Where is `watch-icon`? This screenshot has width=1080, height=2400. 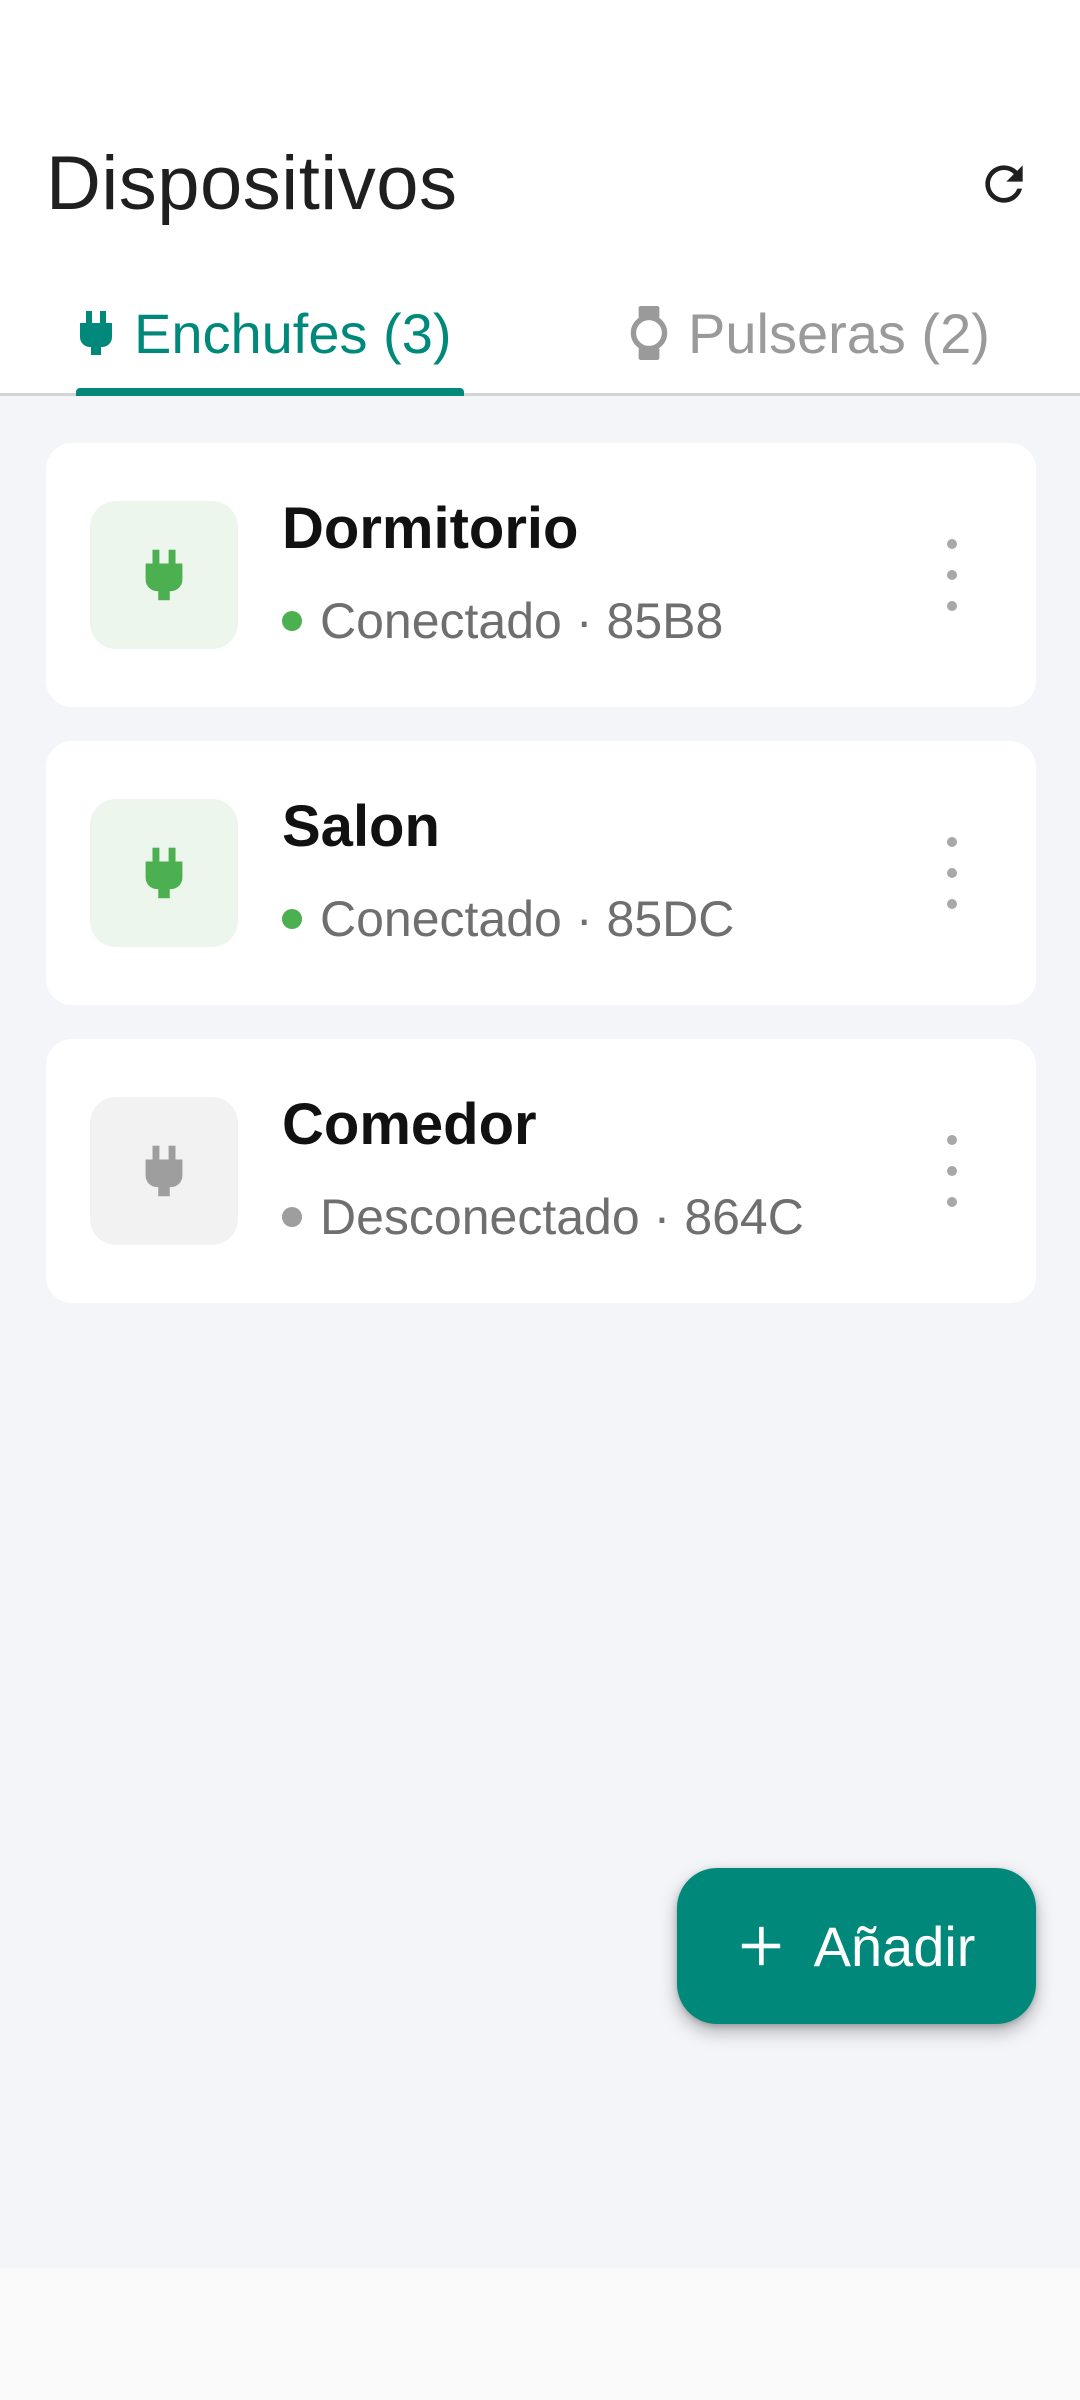 watch-icon is located at coordinates (649, 333).